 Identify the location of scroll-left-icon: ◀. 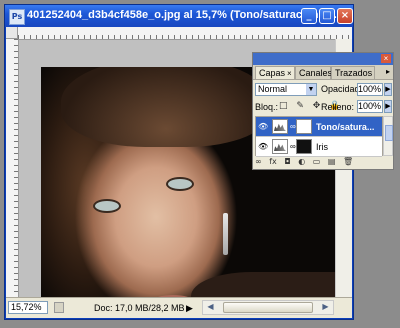
(210, 307).